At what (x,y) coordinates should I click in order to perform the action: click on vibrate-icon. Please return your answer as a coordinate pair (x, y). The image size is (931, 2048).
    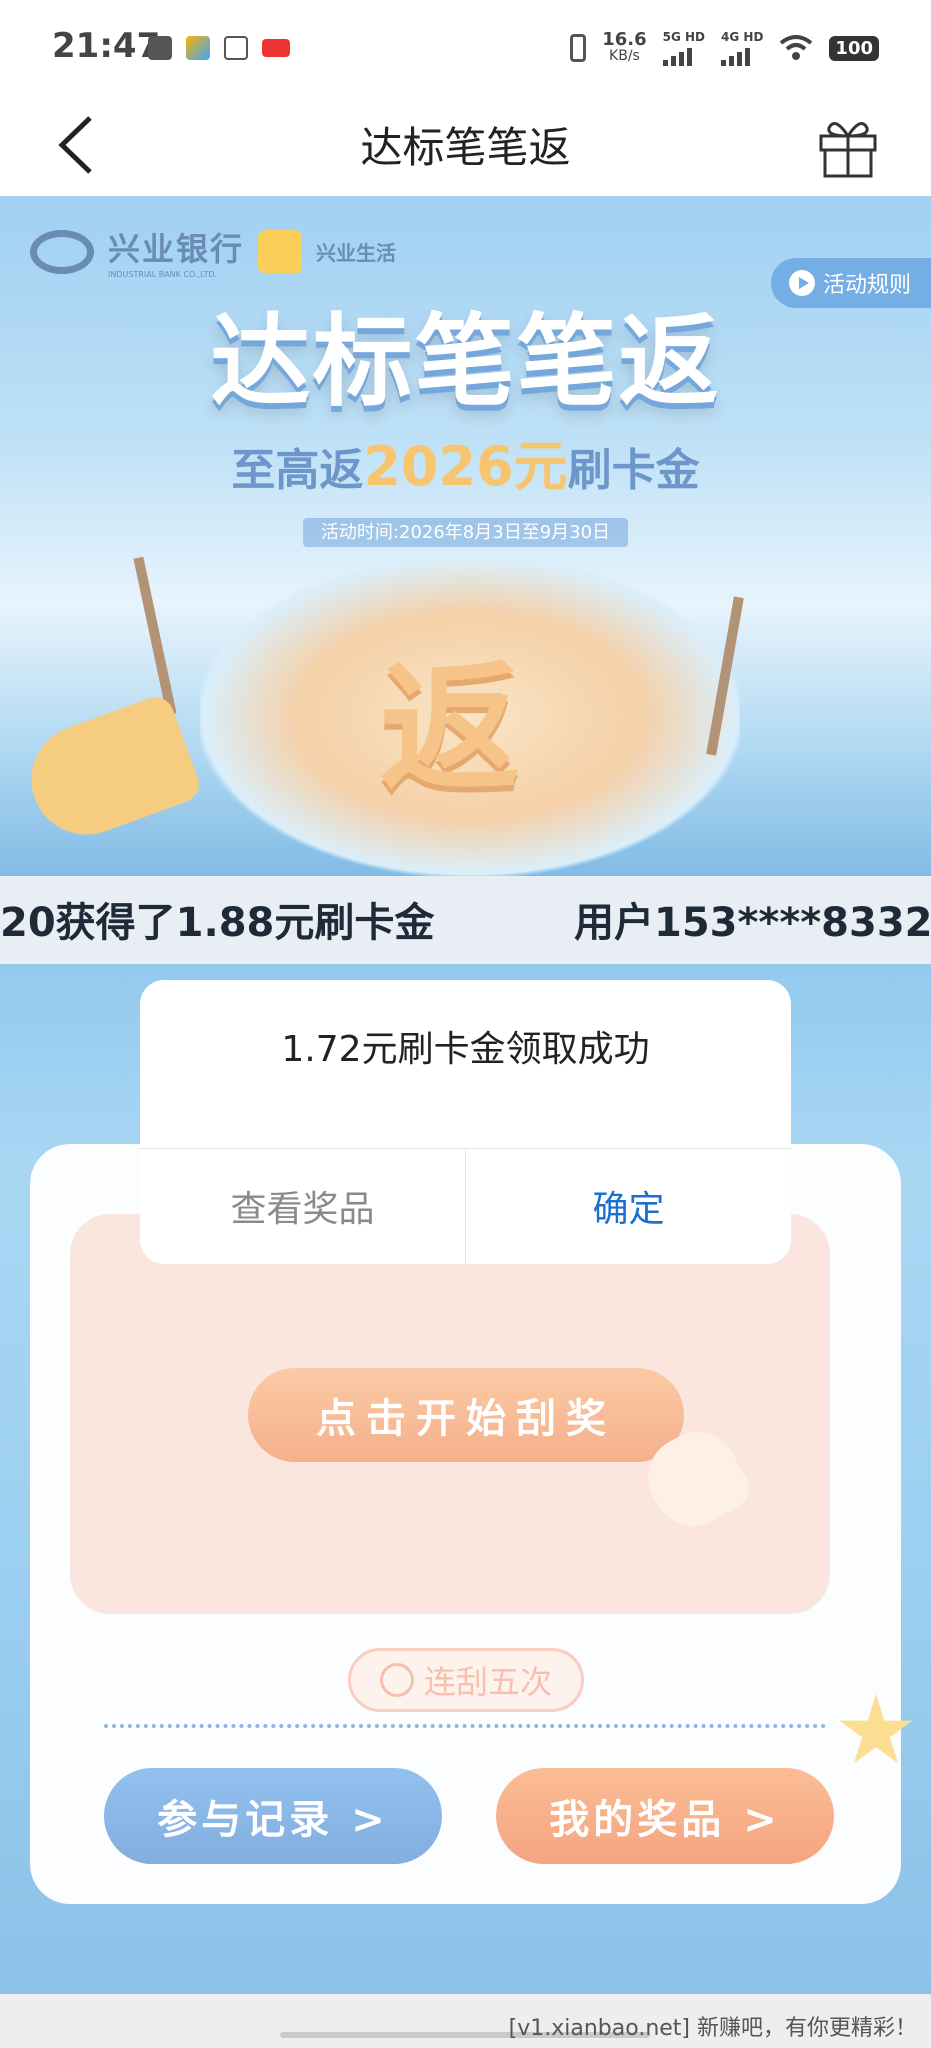
    Looking at the image, I should click on (578, 48).